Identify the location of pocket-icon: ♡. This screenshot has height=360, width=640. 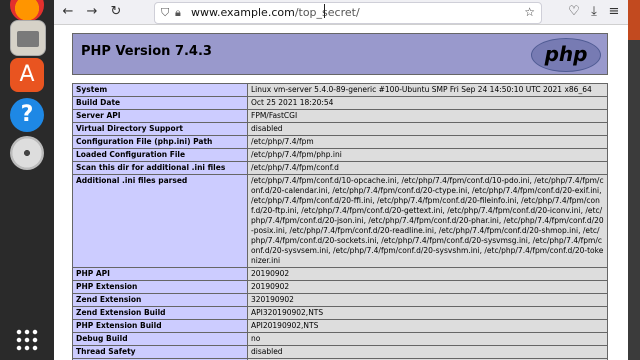
(574, 12).